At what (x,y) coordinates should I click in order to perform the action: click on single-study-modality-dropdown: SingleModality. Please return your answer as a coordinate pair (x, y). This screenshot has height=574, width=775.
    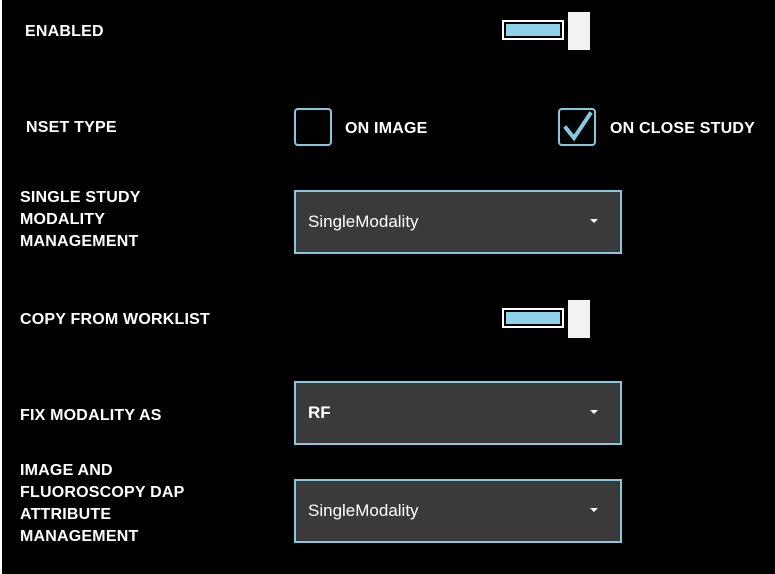
    Looking at the image, I should click on (458, 222).